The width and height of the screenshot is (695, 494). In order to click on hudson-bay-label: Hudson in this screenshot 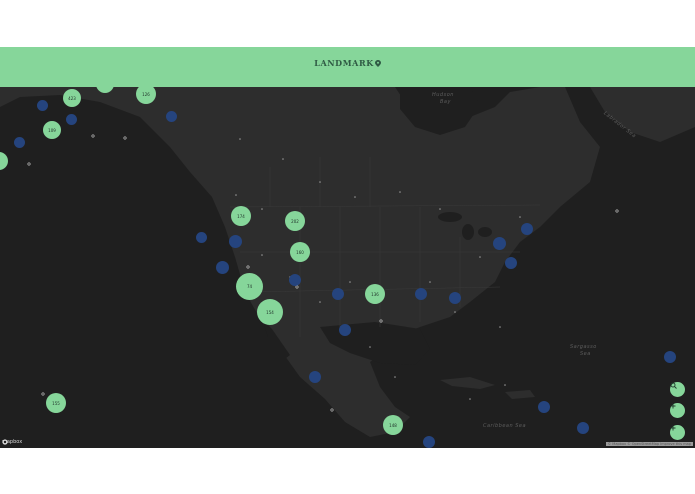, I will do `click(443, 95)`.